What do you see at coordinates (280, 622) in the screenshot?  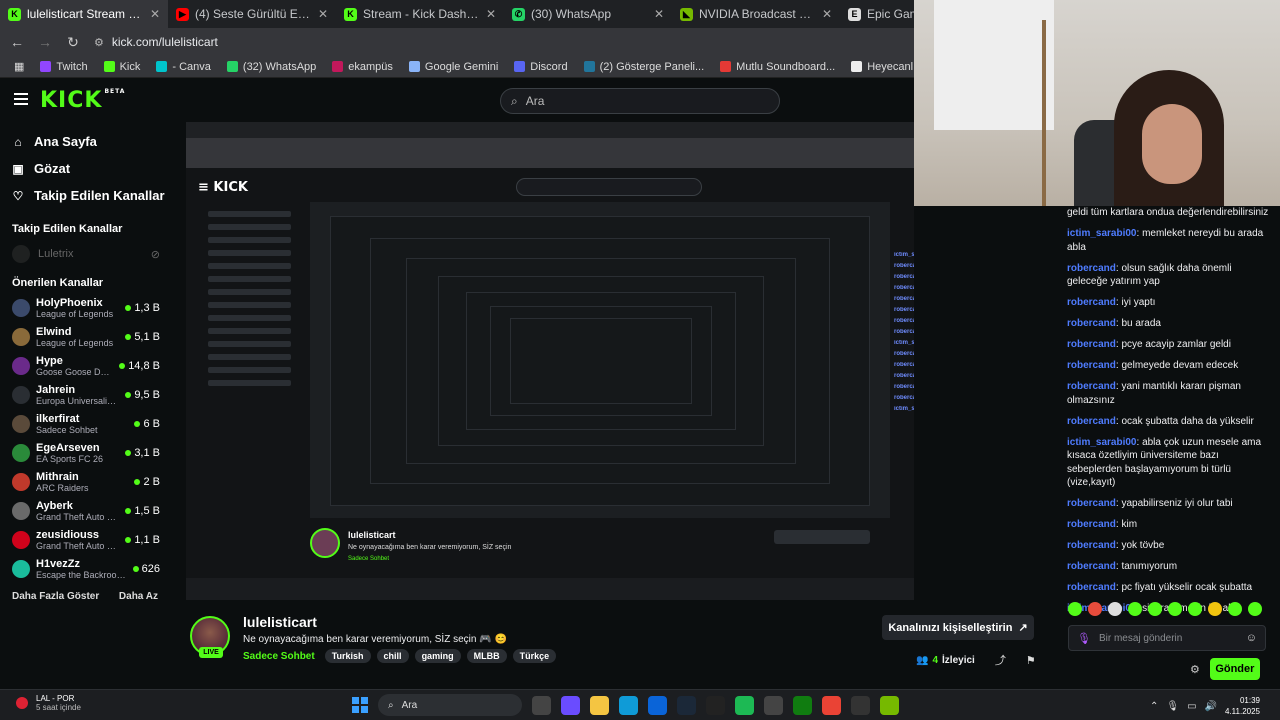 I see `streamer-name: lulelisticart` at bounding box center [280, 622].